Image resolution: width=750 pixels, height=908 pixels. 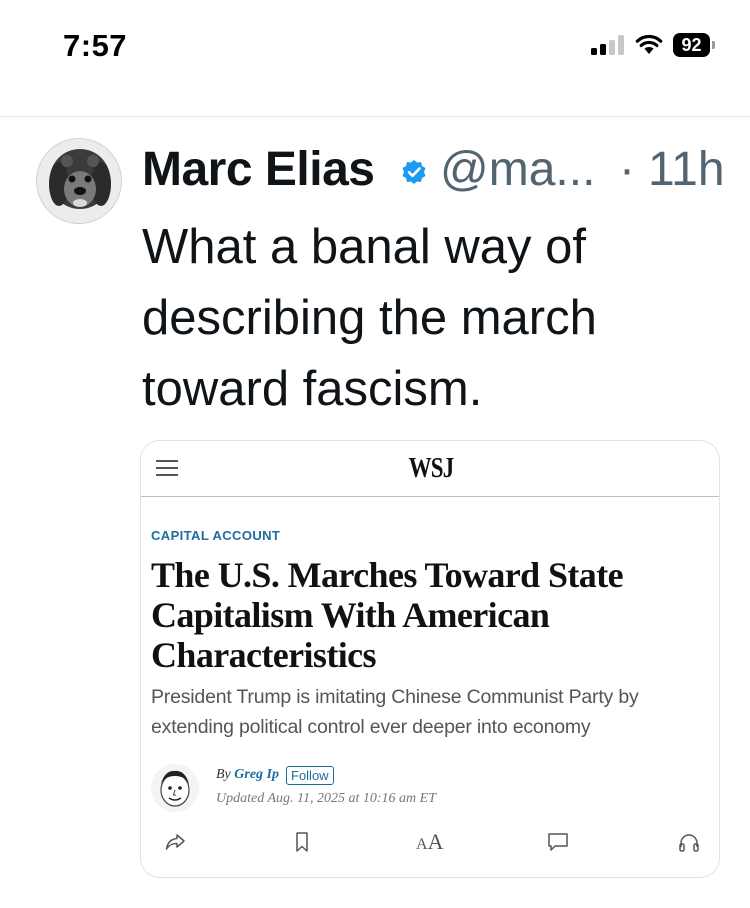 I want to click on menu-icon, so click(x=167, y=468).